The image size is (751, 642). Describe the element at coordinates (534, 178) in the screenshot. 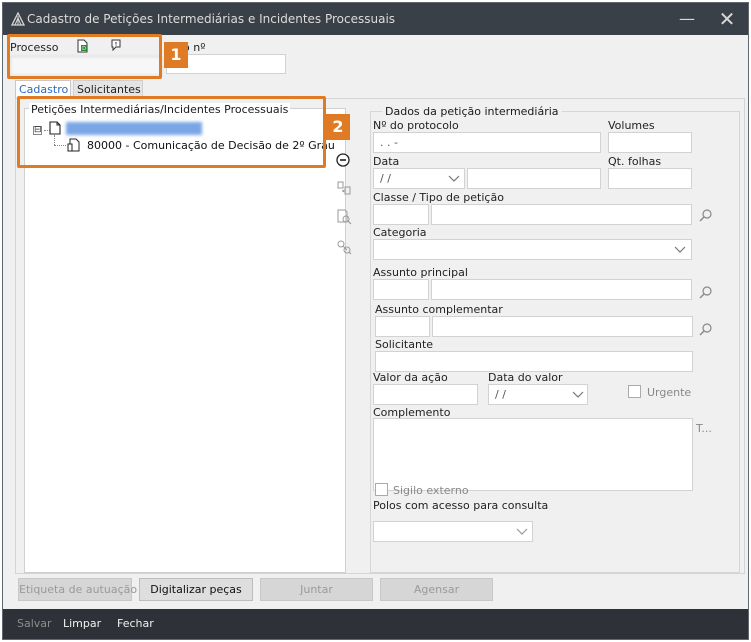

I see `data-hora-input` at that location.